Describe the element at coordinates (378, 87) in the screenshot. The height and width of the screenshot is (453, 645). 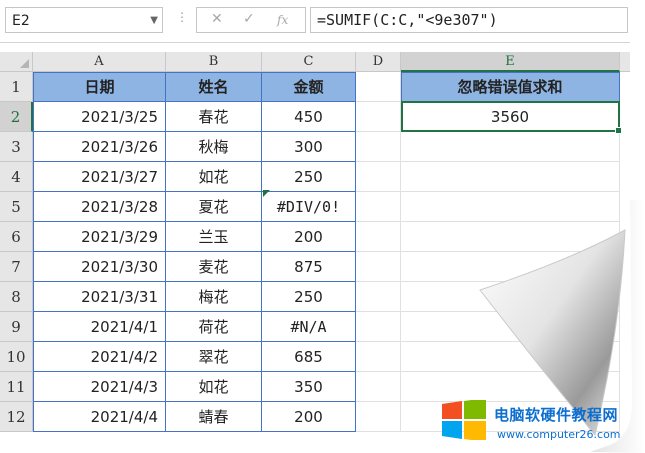
I see `cell-d1` at that location.